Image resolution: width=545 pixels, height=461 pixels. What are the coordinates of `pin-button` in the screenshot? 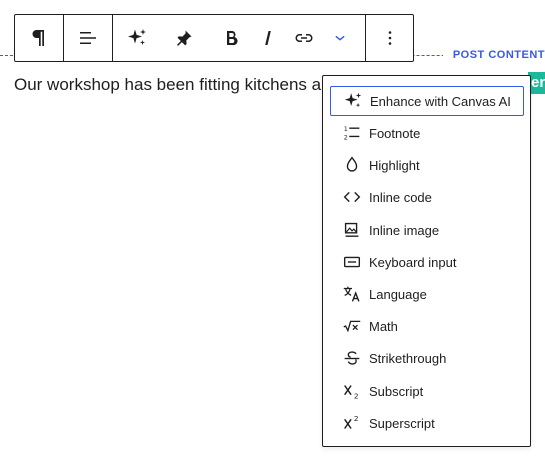 It's located at (184, 38).